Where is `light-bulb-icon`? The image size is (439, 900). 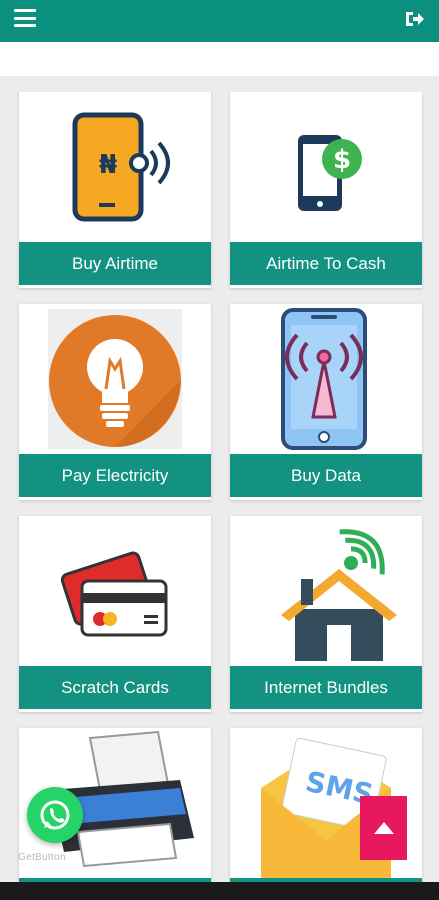 light-bulb-icon is located at coordinates (115, 379).